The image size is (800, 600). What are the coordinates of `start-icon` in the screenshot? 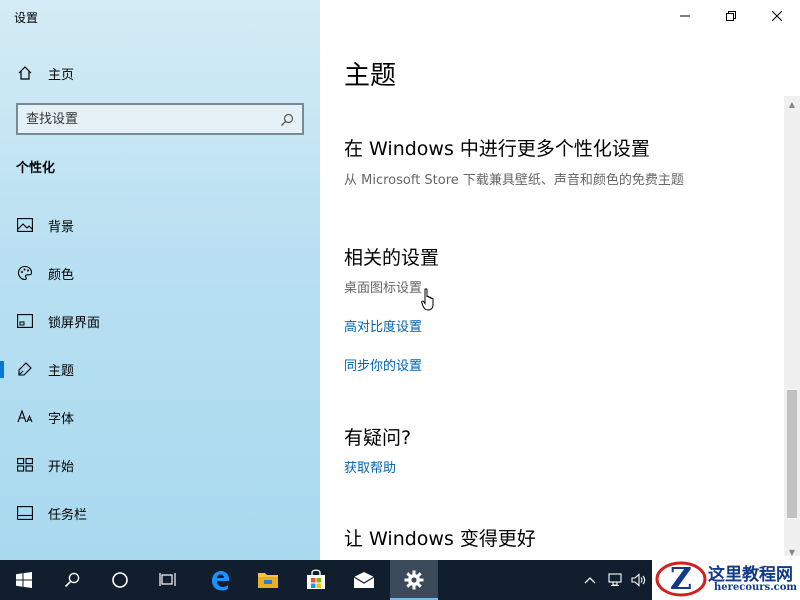 It's located at (24, 580).